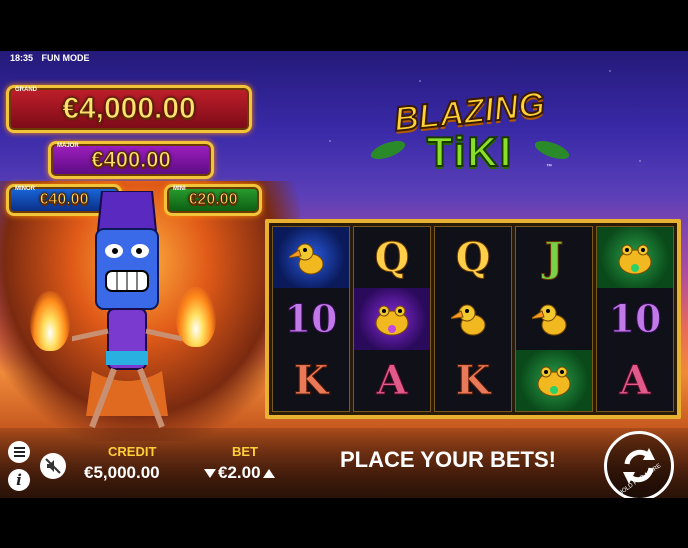 The image size is (688, 548). I want to click on game-logo: BLAZING TiKI ™, so click(470, 130).